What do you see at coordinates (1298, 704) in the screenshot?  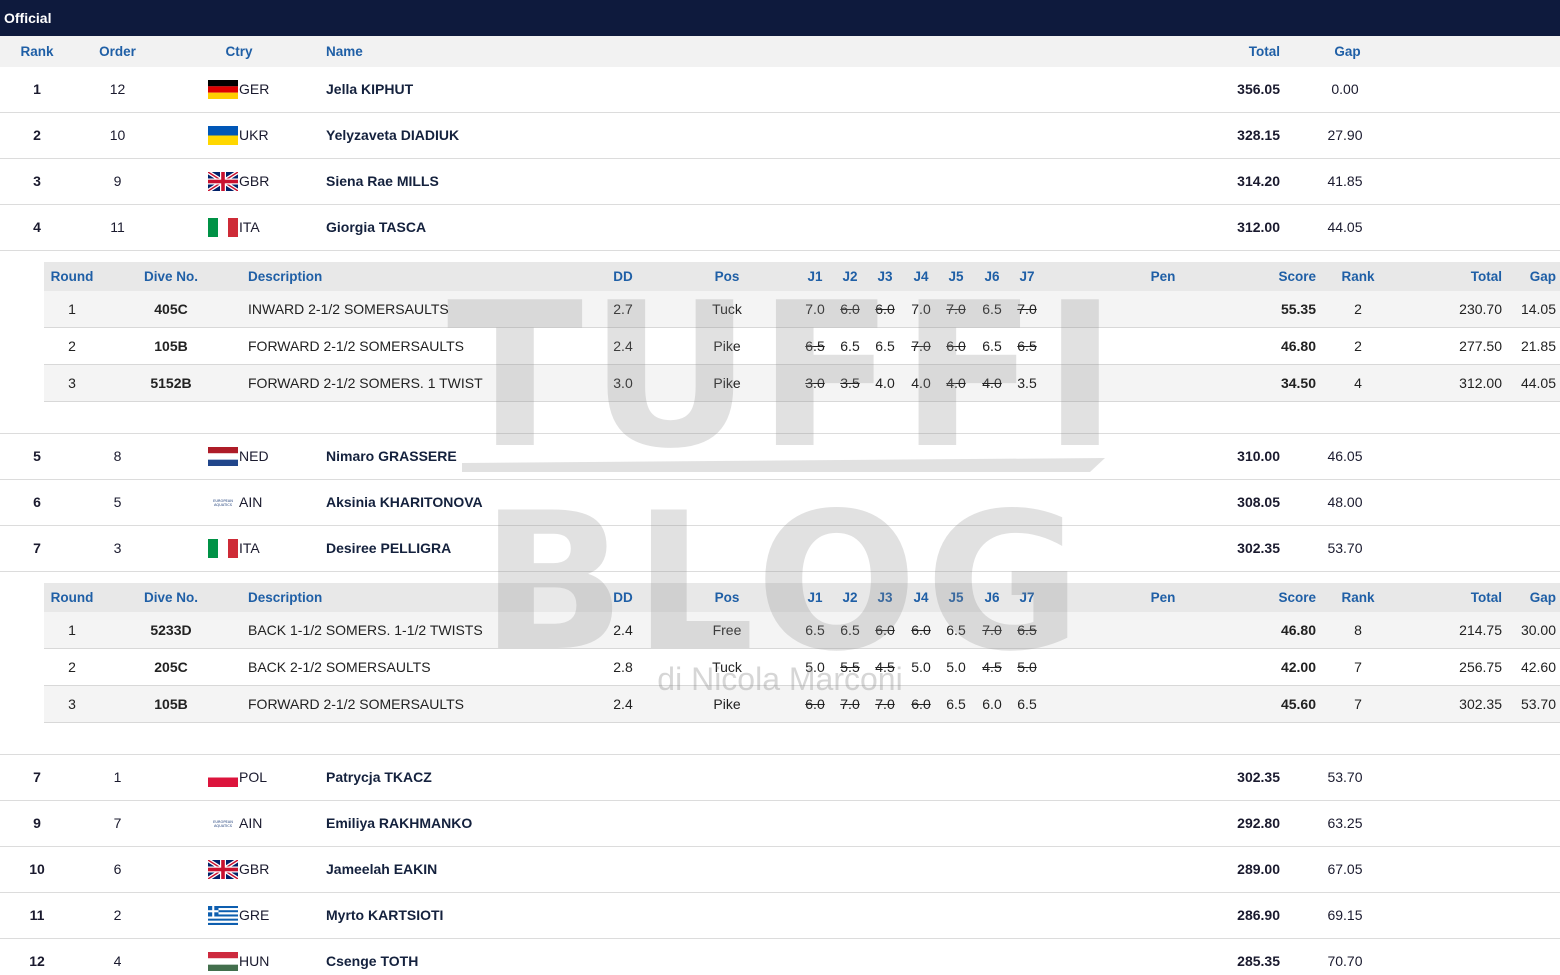 I see `dive-score: 45.60` at bounding box center [1298, 704].